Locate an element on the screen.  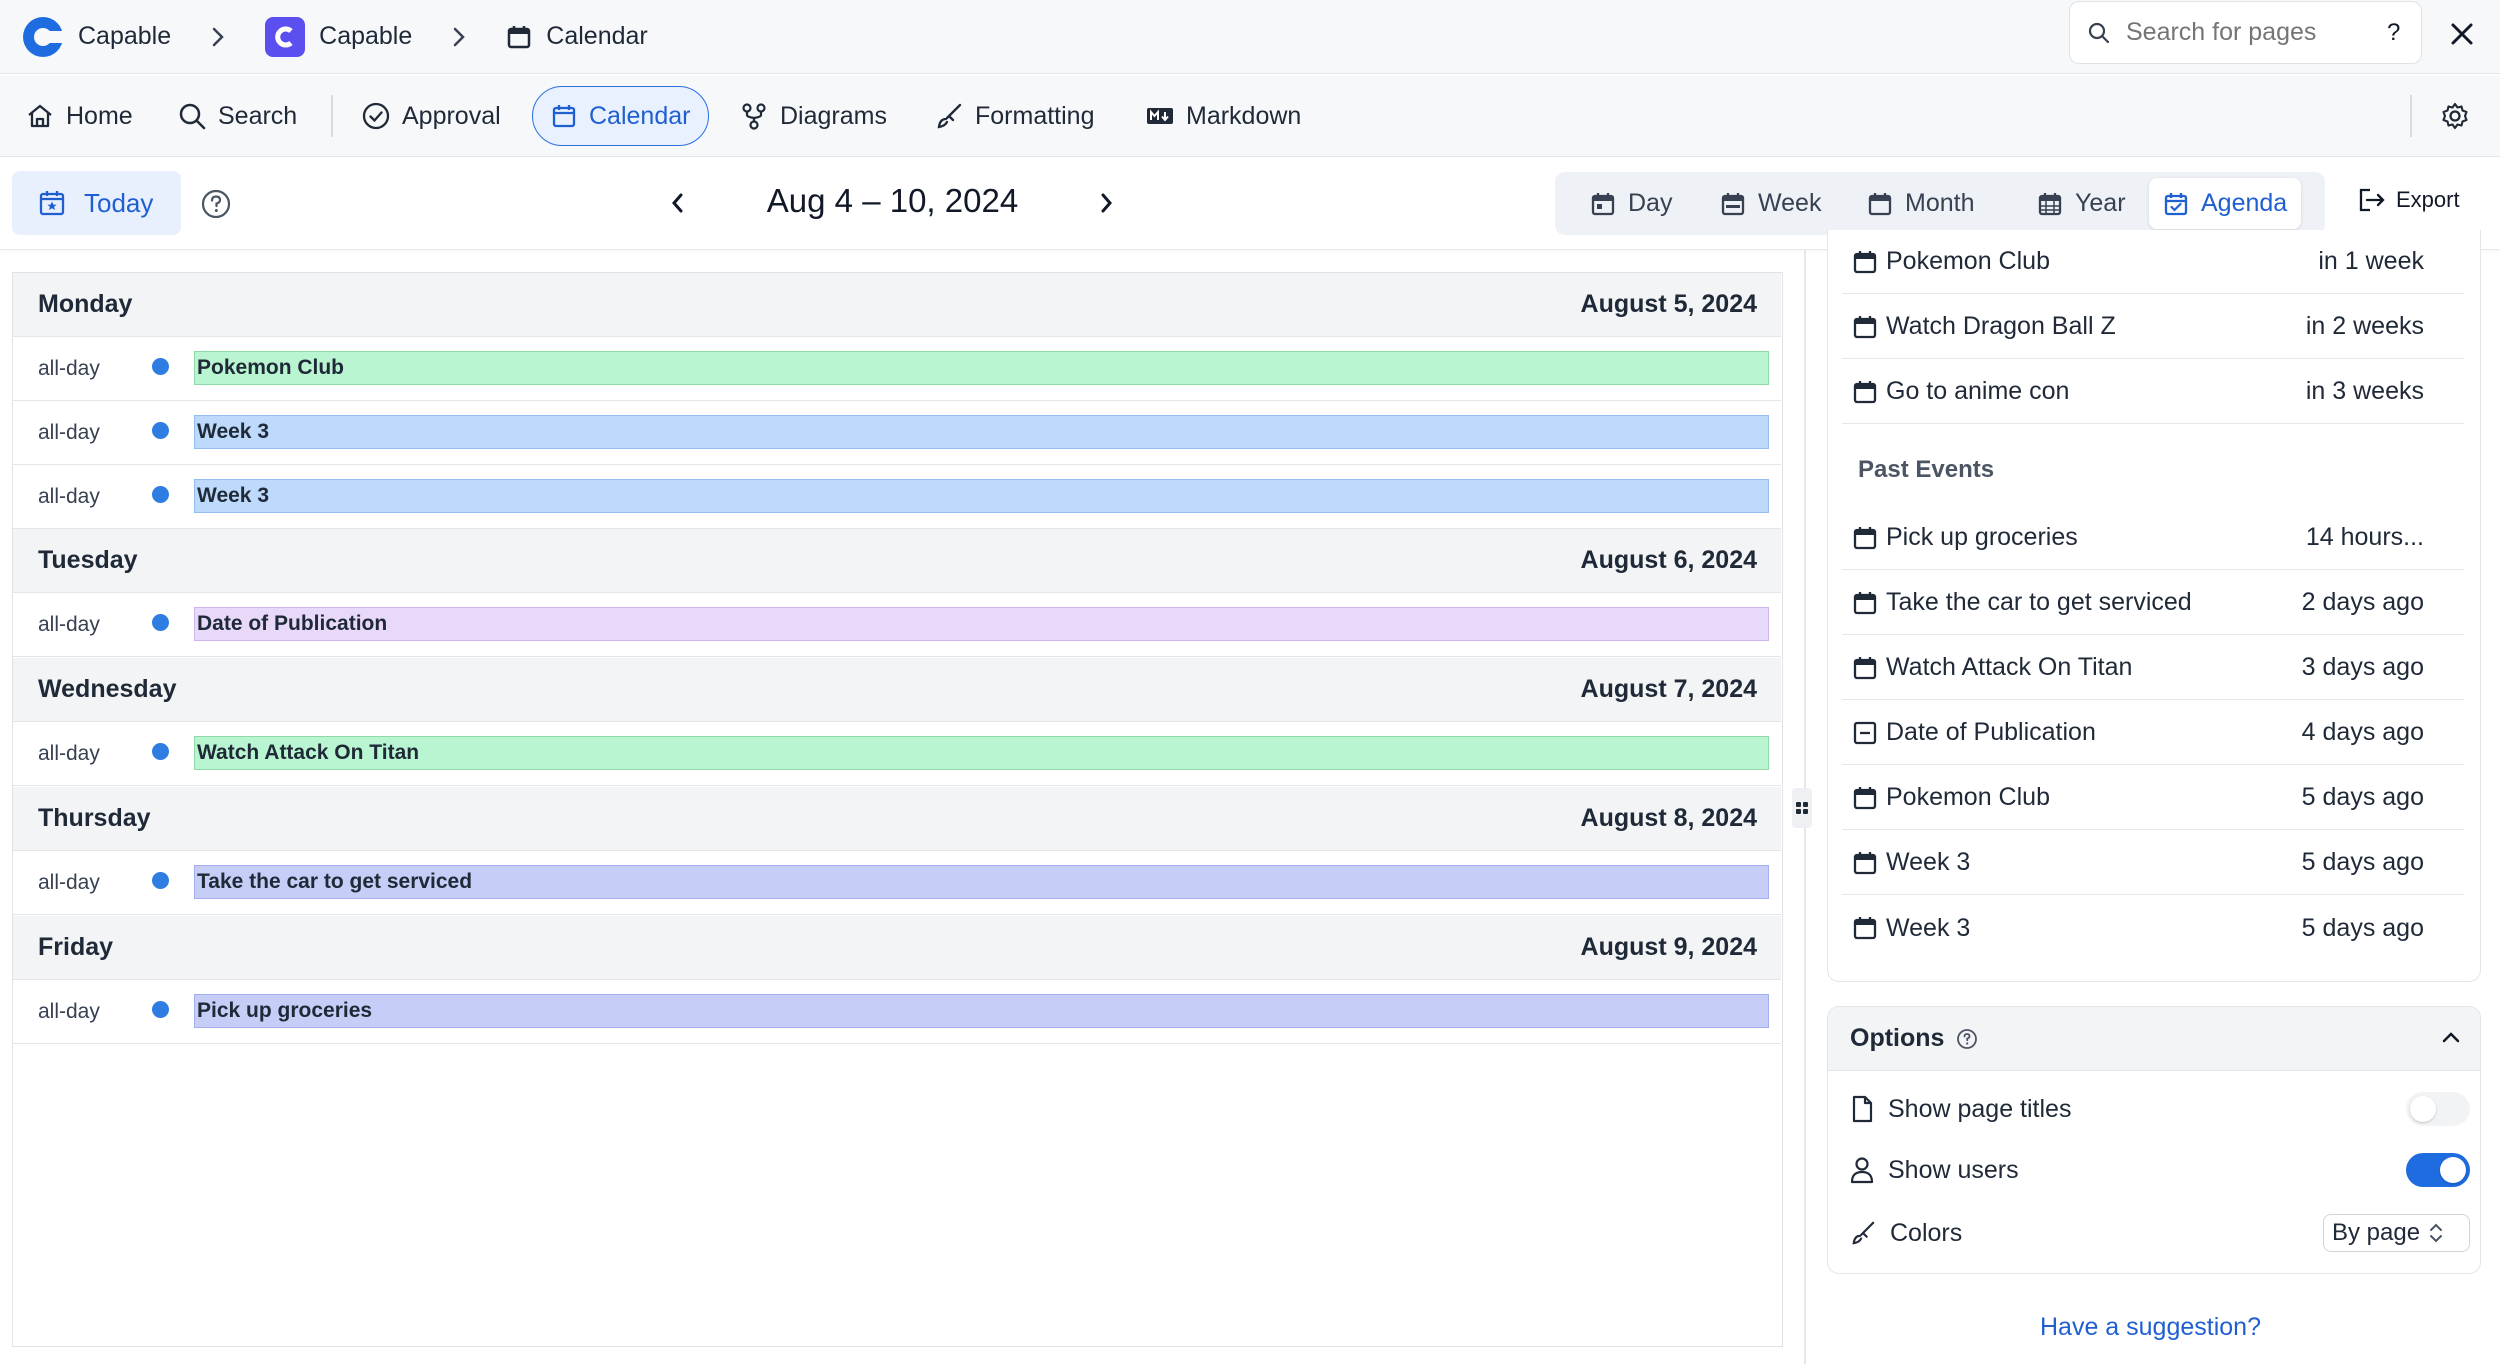
page-icon is located at coordinates (1862, 1109).